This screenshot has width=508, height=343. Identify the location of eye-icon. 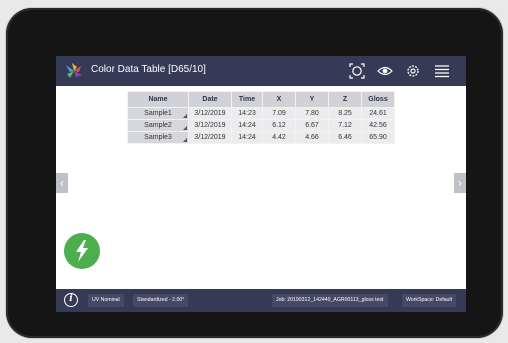
(385, 71).